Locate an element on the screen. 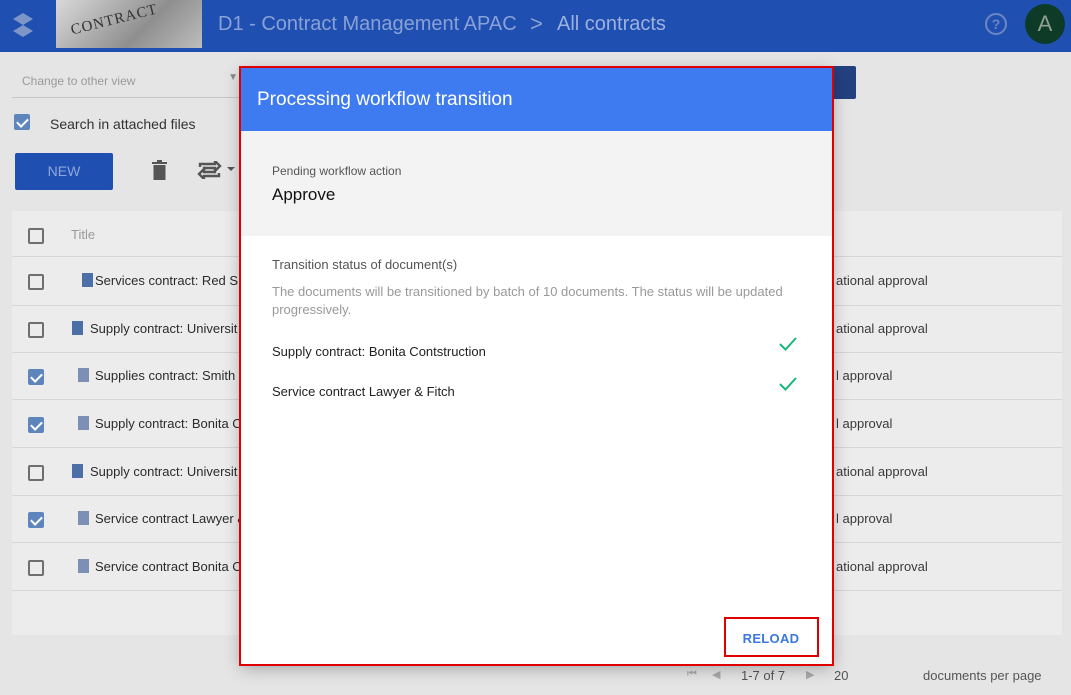  prev-page-icon: ◀ is located at coordinates (716, 674).